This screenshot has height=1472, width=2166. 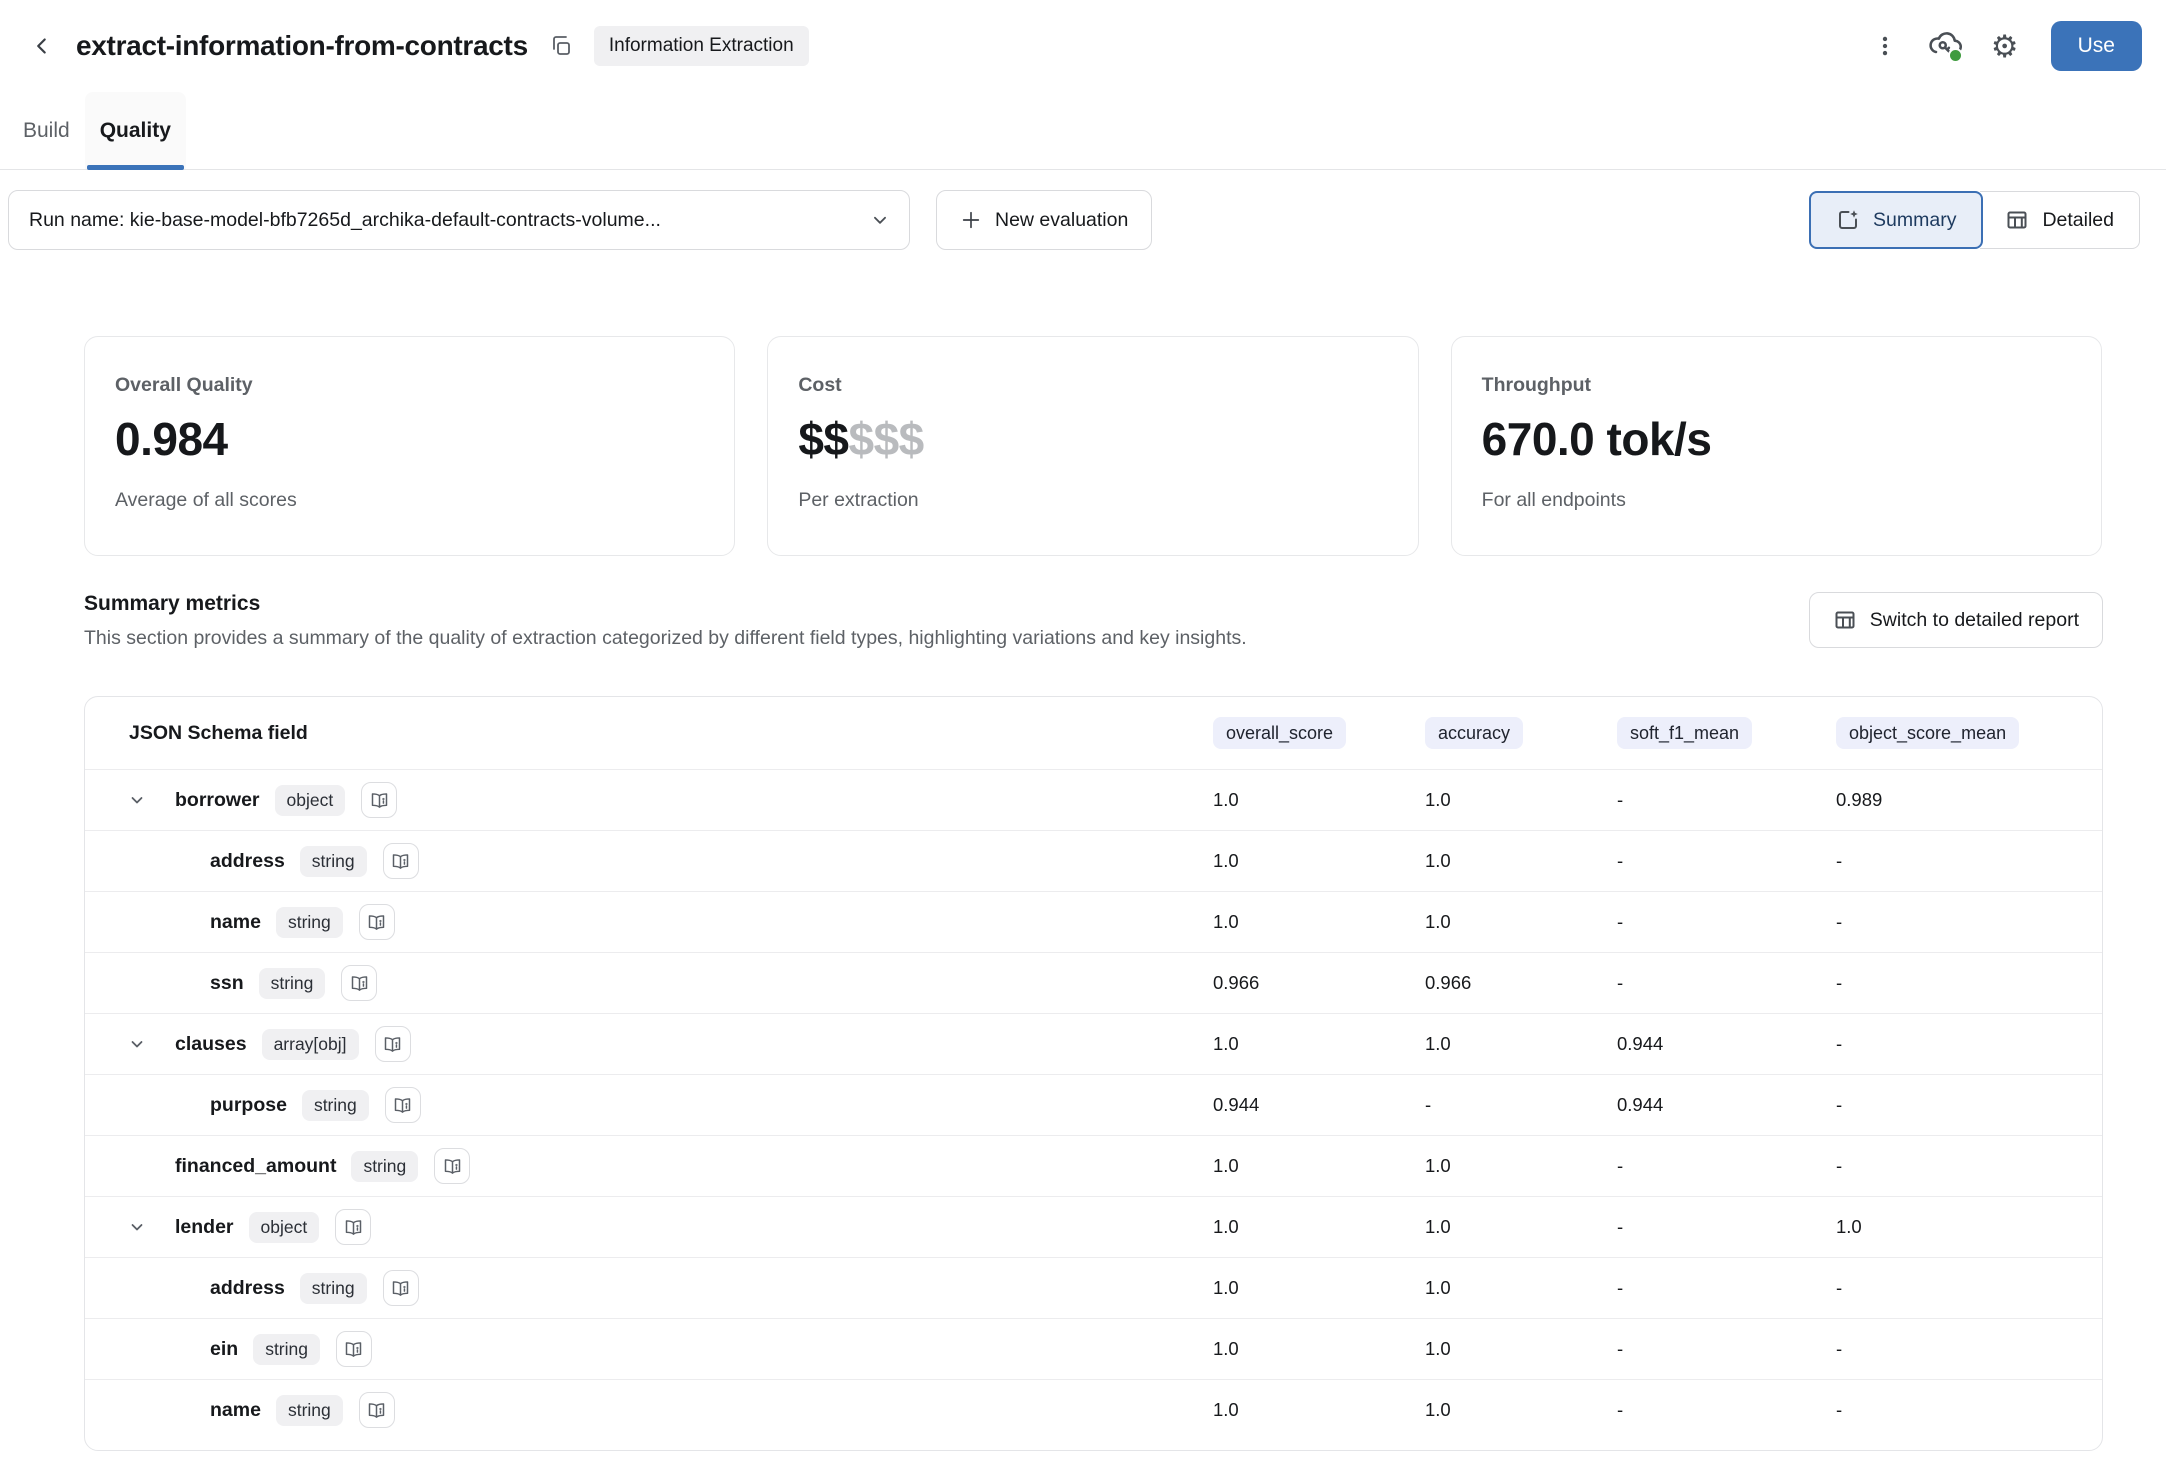 I want to click on field-cell: purpose string, so click(x=649, y=1105).